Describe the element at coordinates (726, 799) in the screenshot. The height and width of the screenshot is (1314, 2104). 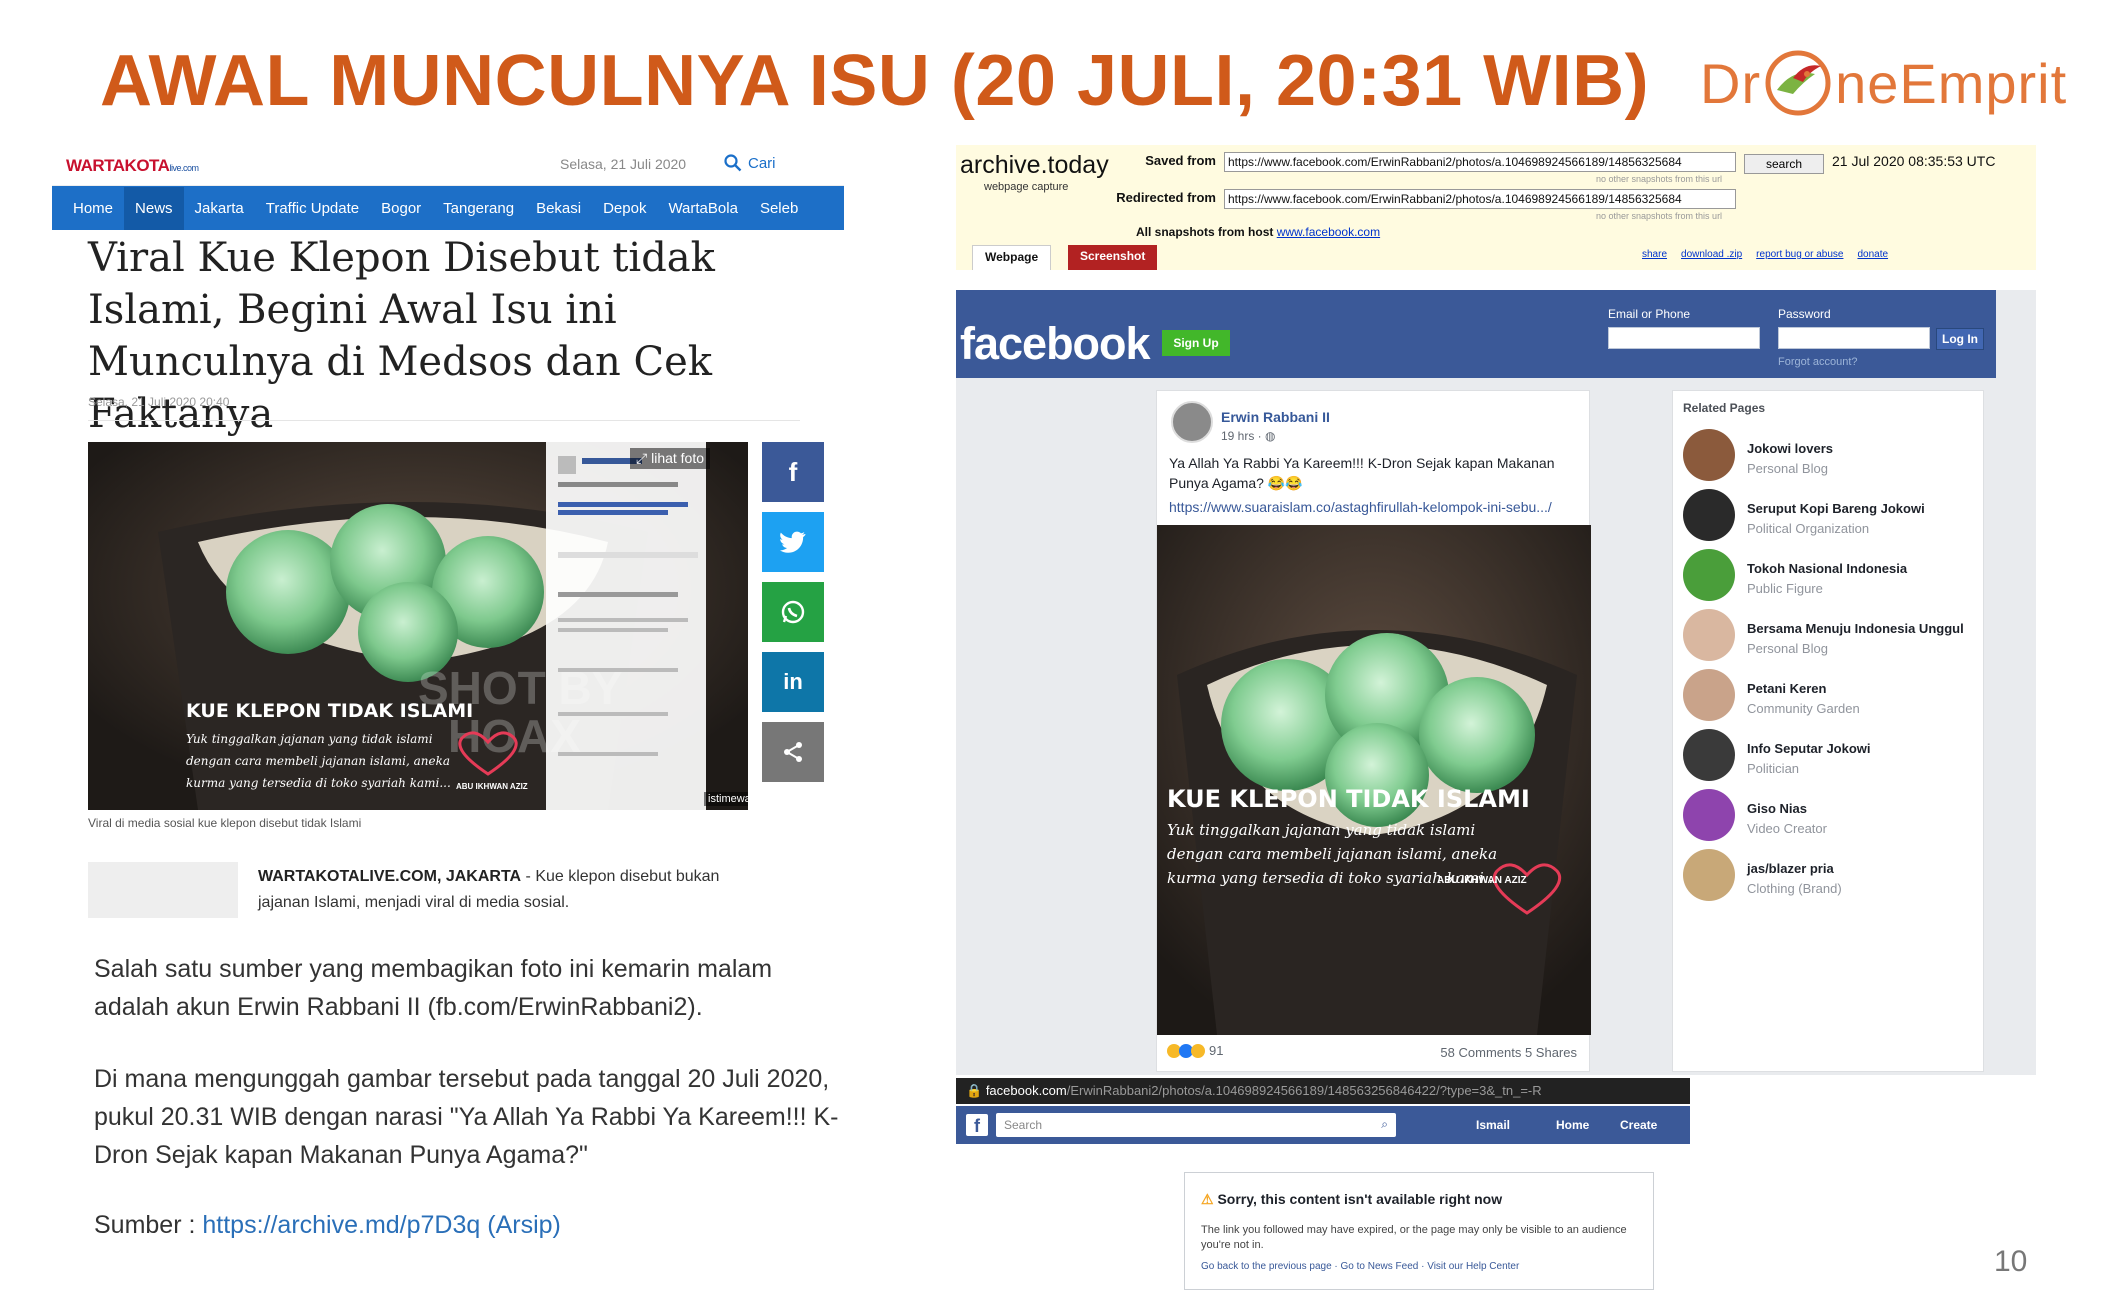
I see `photo-credit: istimewa` at that location.